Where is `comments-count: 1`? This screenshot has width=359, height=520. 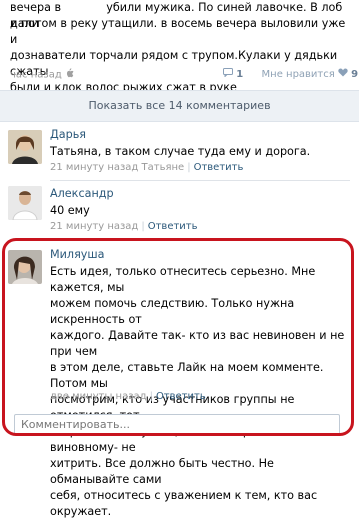
comments-count: 1 is located at coordinates (240, 74).